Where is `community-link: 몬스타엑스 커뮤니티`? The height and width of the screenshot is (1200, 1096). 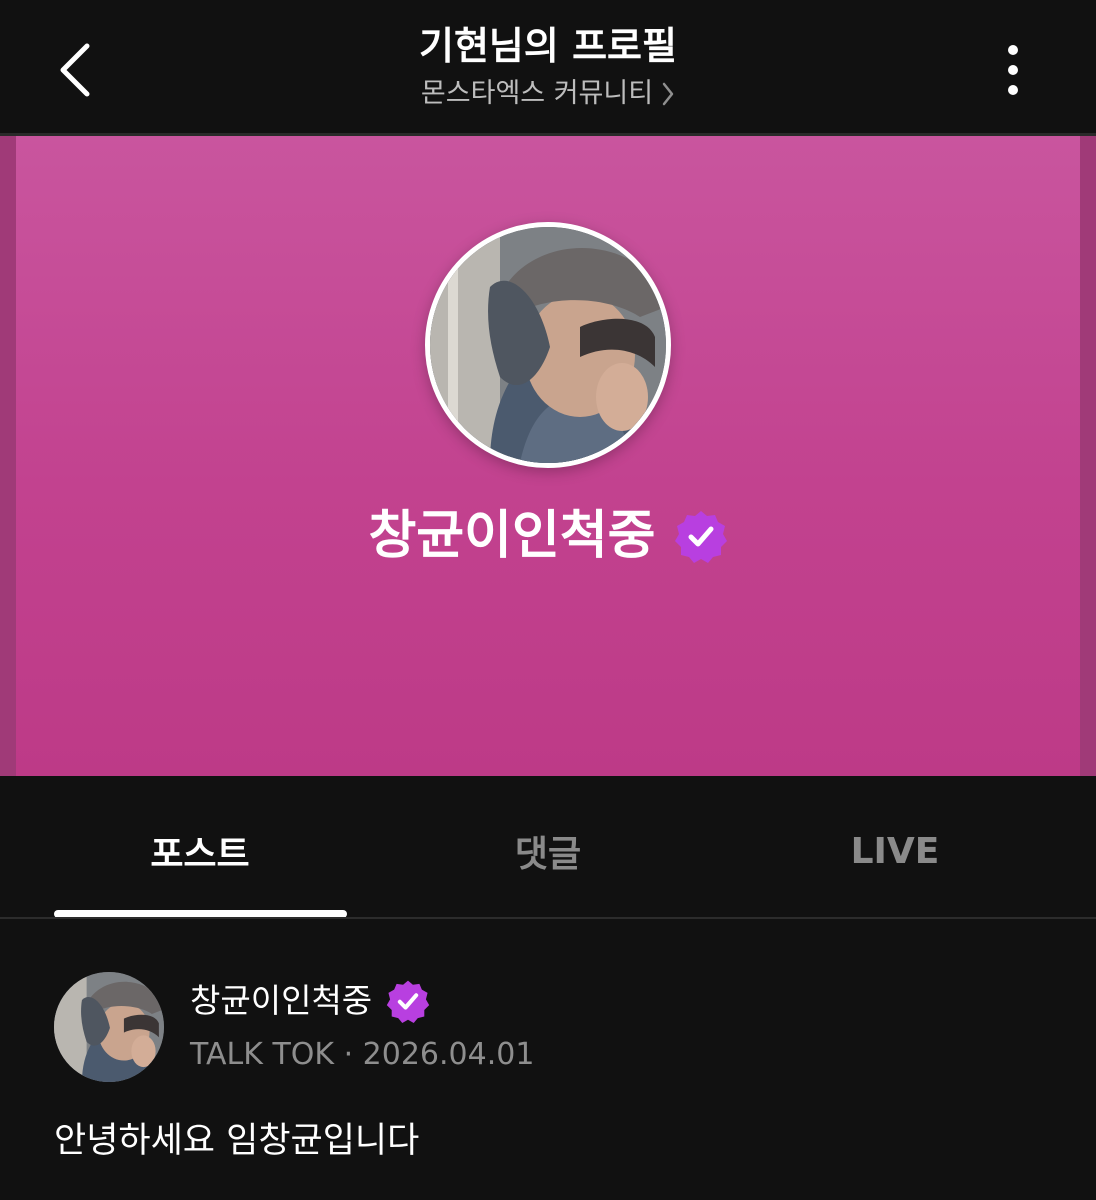 community-link: 몬스타엑스 커뮤니티 is located at coordinates (548, 94).